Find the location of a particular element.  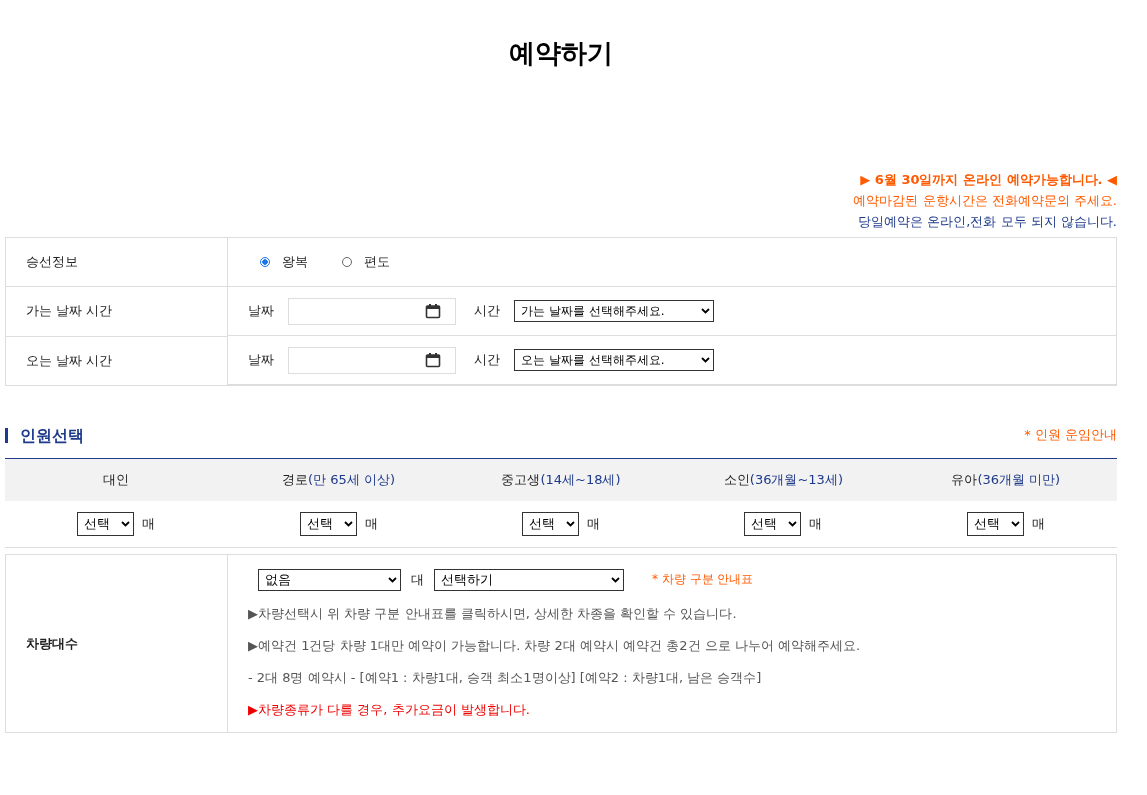

column-header: 중고생(14세~18세) is located at coordinates (561, 480).